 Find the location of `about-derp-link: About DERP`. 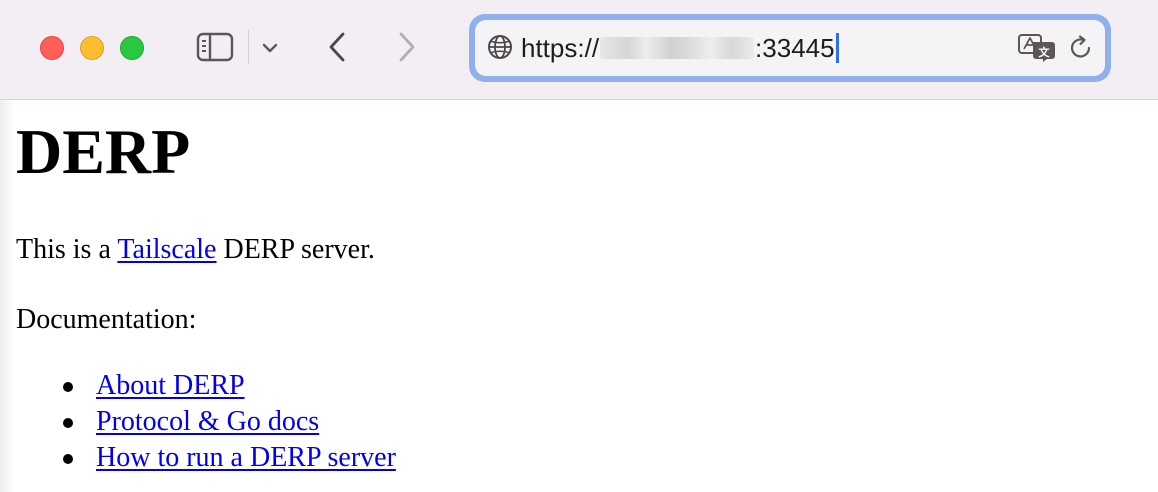

about-derp-link: About DERP is located at coordinates (170, 385).